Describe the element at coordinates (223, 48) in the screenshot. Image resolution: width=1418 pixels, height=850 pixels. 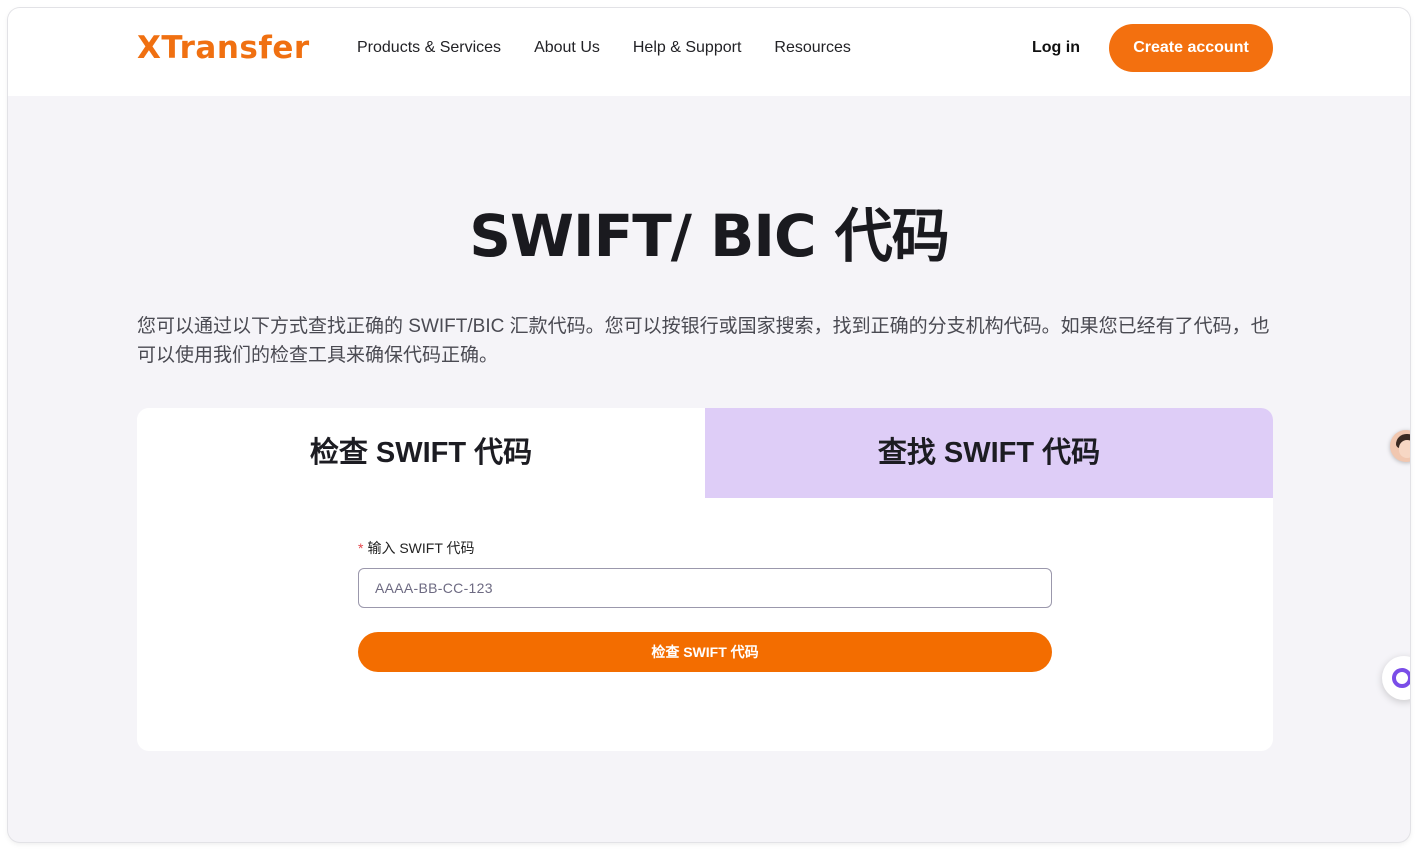
I see `xtransfer-logo: XTransfer` at that location.